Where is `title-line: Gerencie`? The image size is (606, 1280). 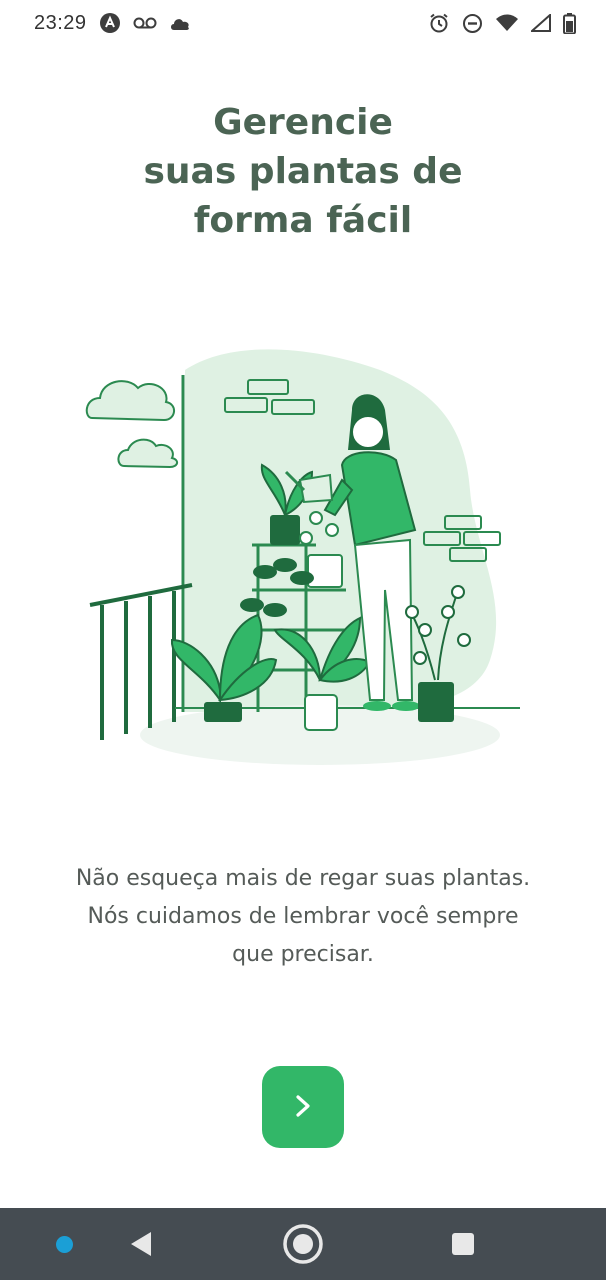 title-line: Gerencie is located at coordinates (303, 122).